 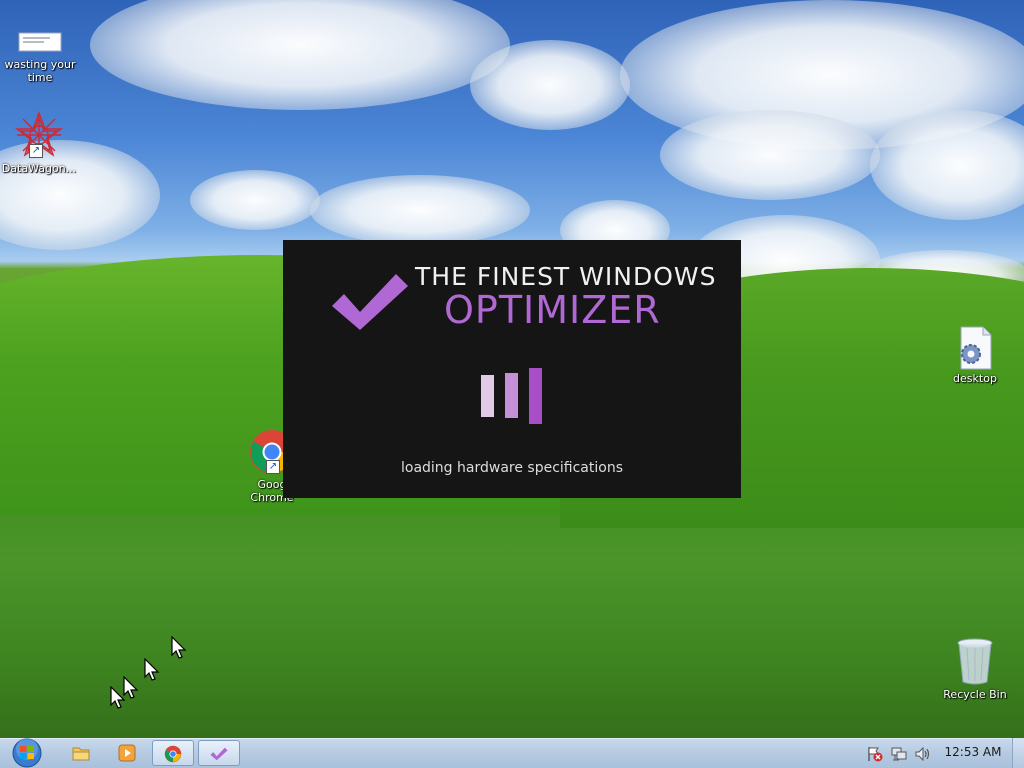 What do you see at coordinates (512, 468) in the screenshot?
I see `splash-status-text: loading hardware specifications` at bounding box center [512, 468].